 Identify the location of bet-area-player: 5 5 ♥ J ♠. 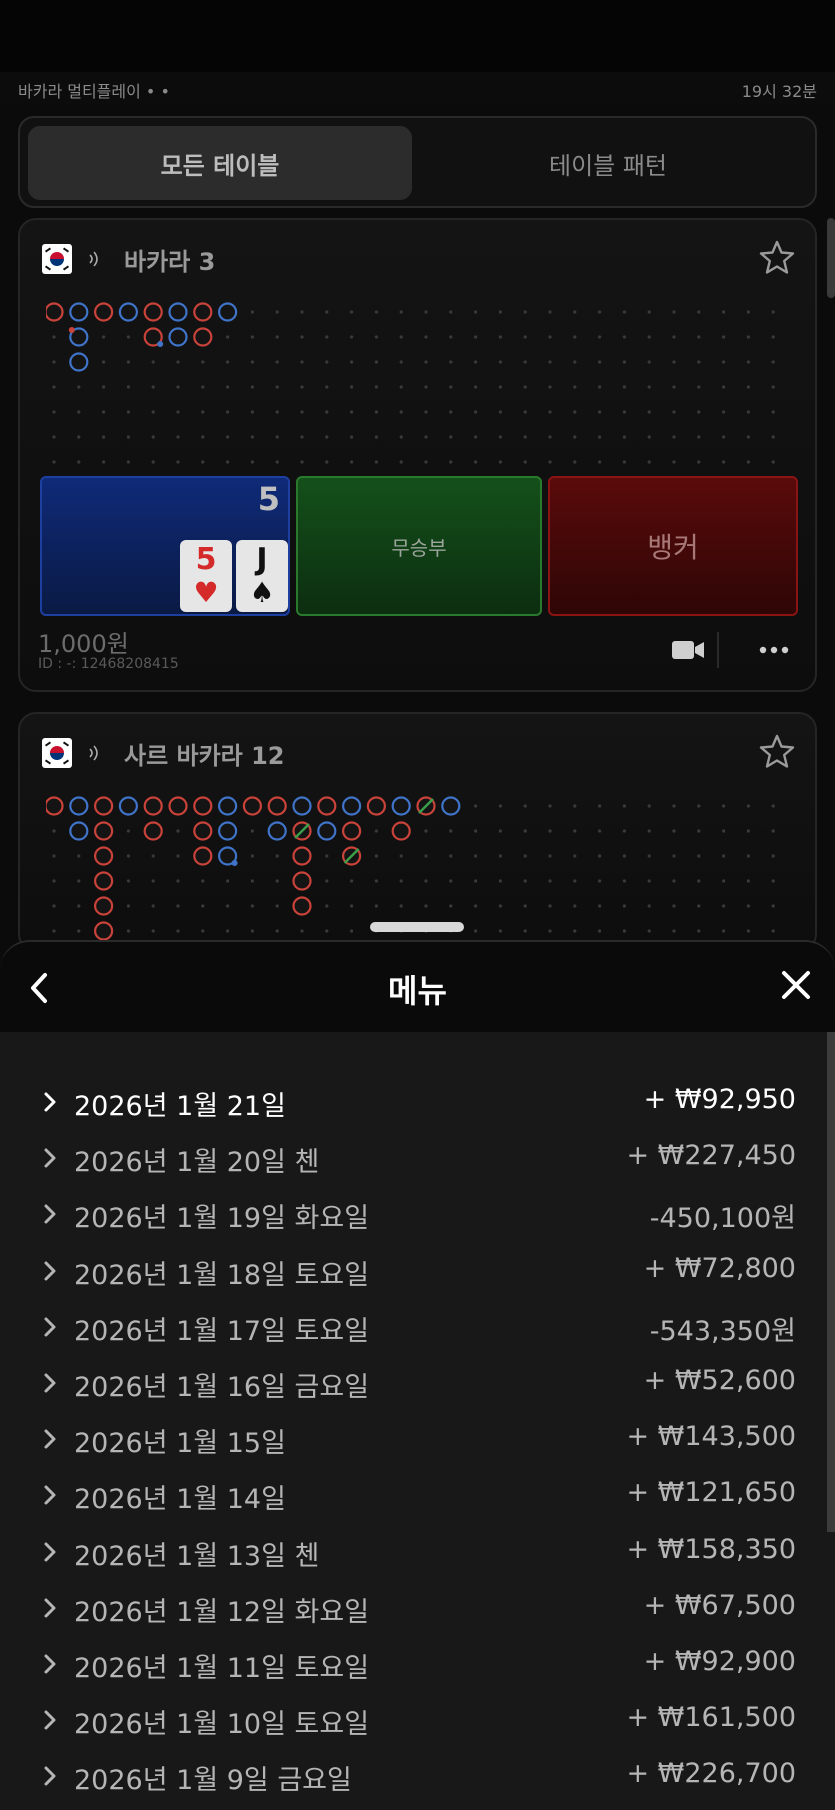
(165, 546).